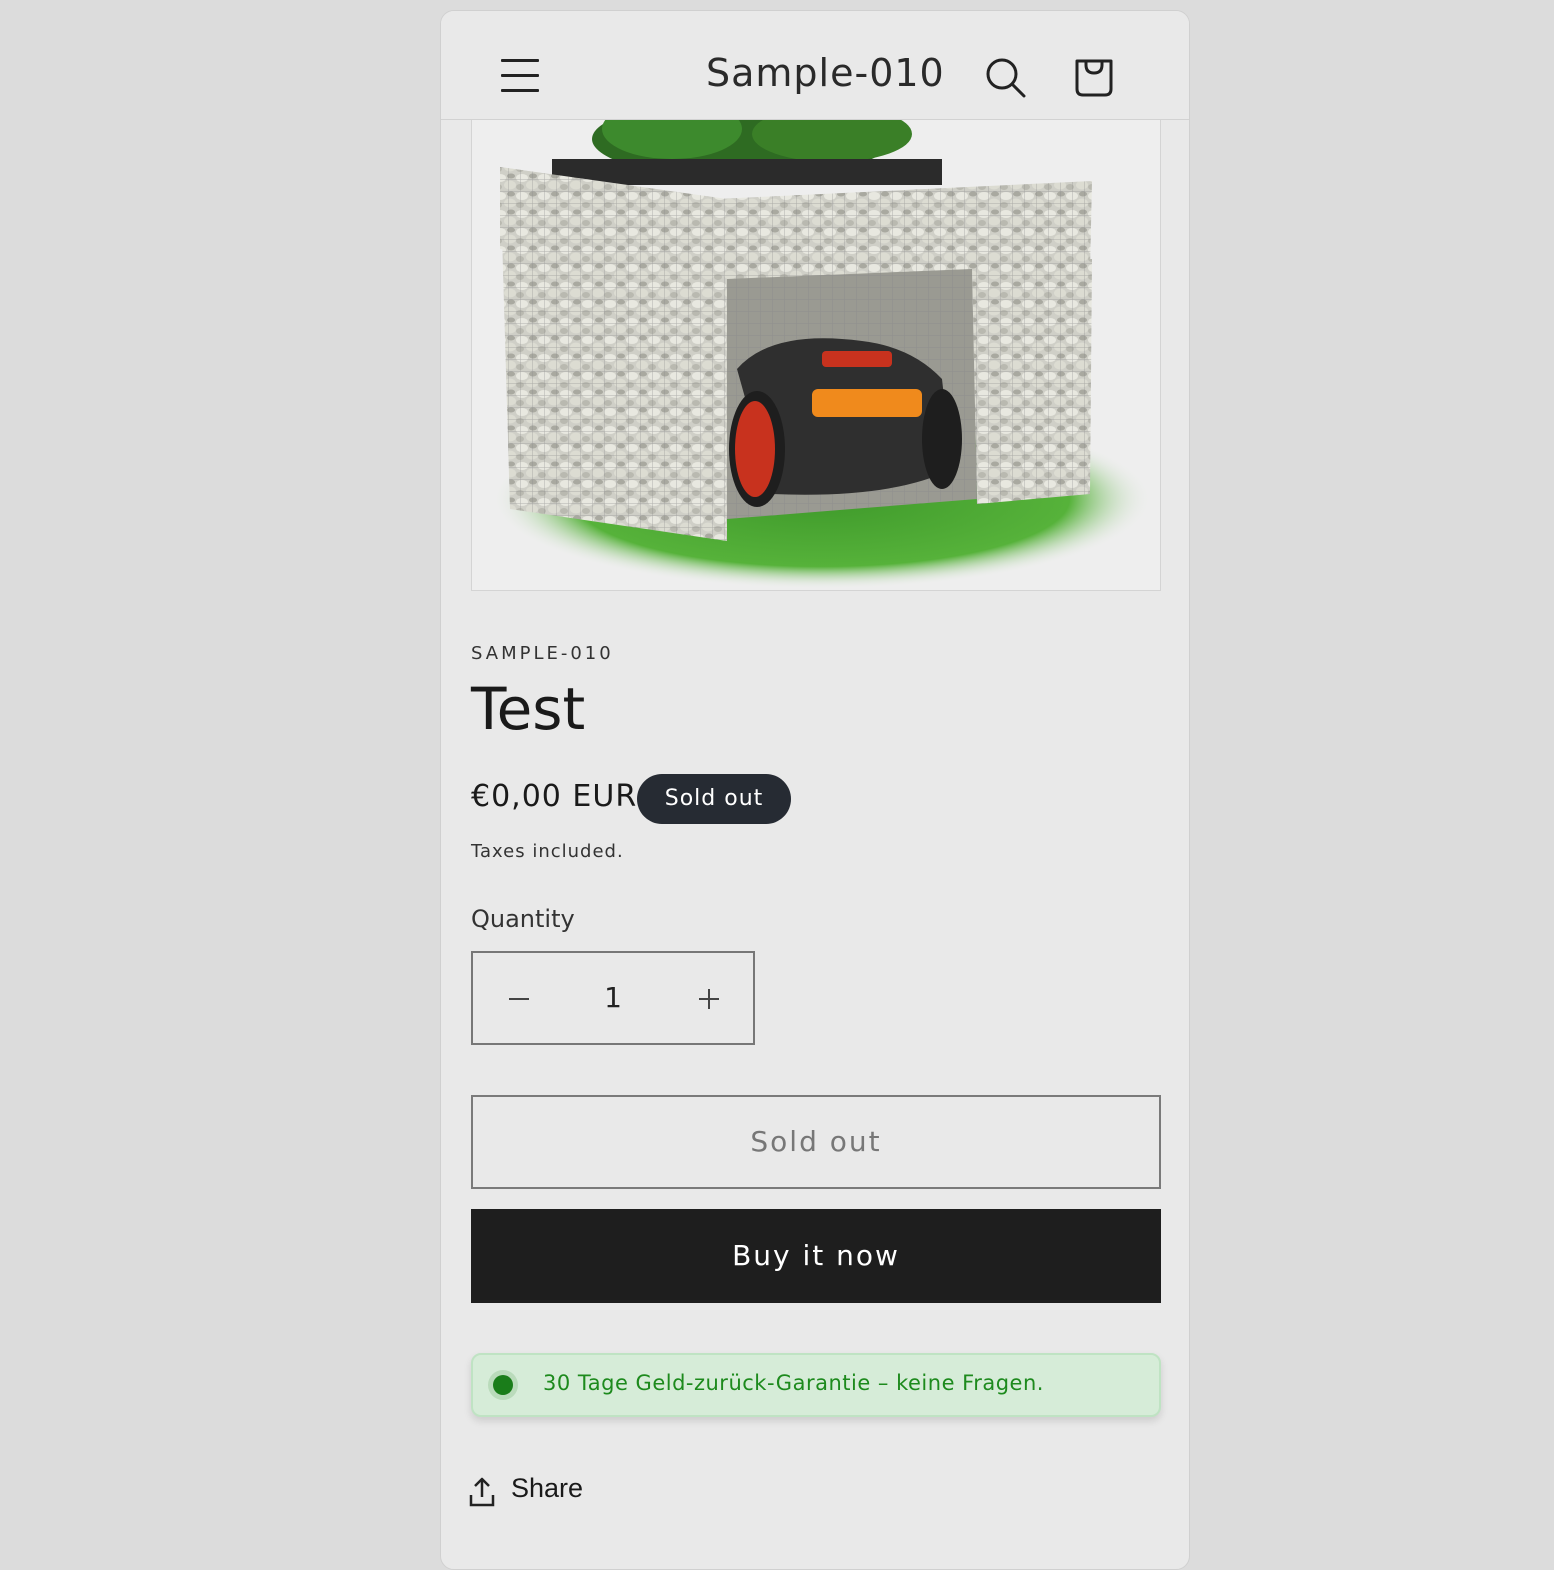  What do you see at coordinates (708, 998) in the screenshot?
I see `quantity-increase-button` at bounding box center [708, 998].